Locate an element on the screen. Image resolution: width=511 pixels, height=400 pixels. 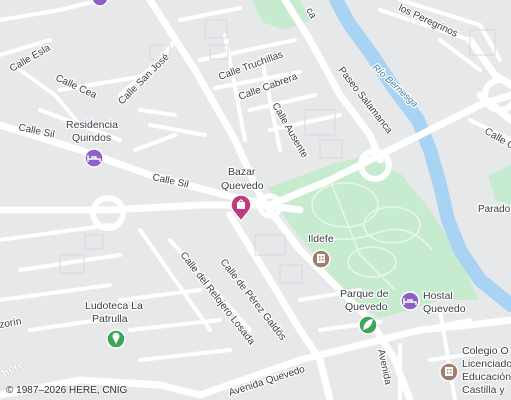
poi-label-ludoteca-2: Patrulla is located at coordinates (110, 319).